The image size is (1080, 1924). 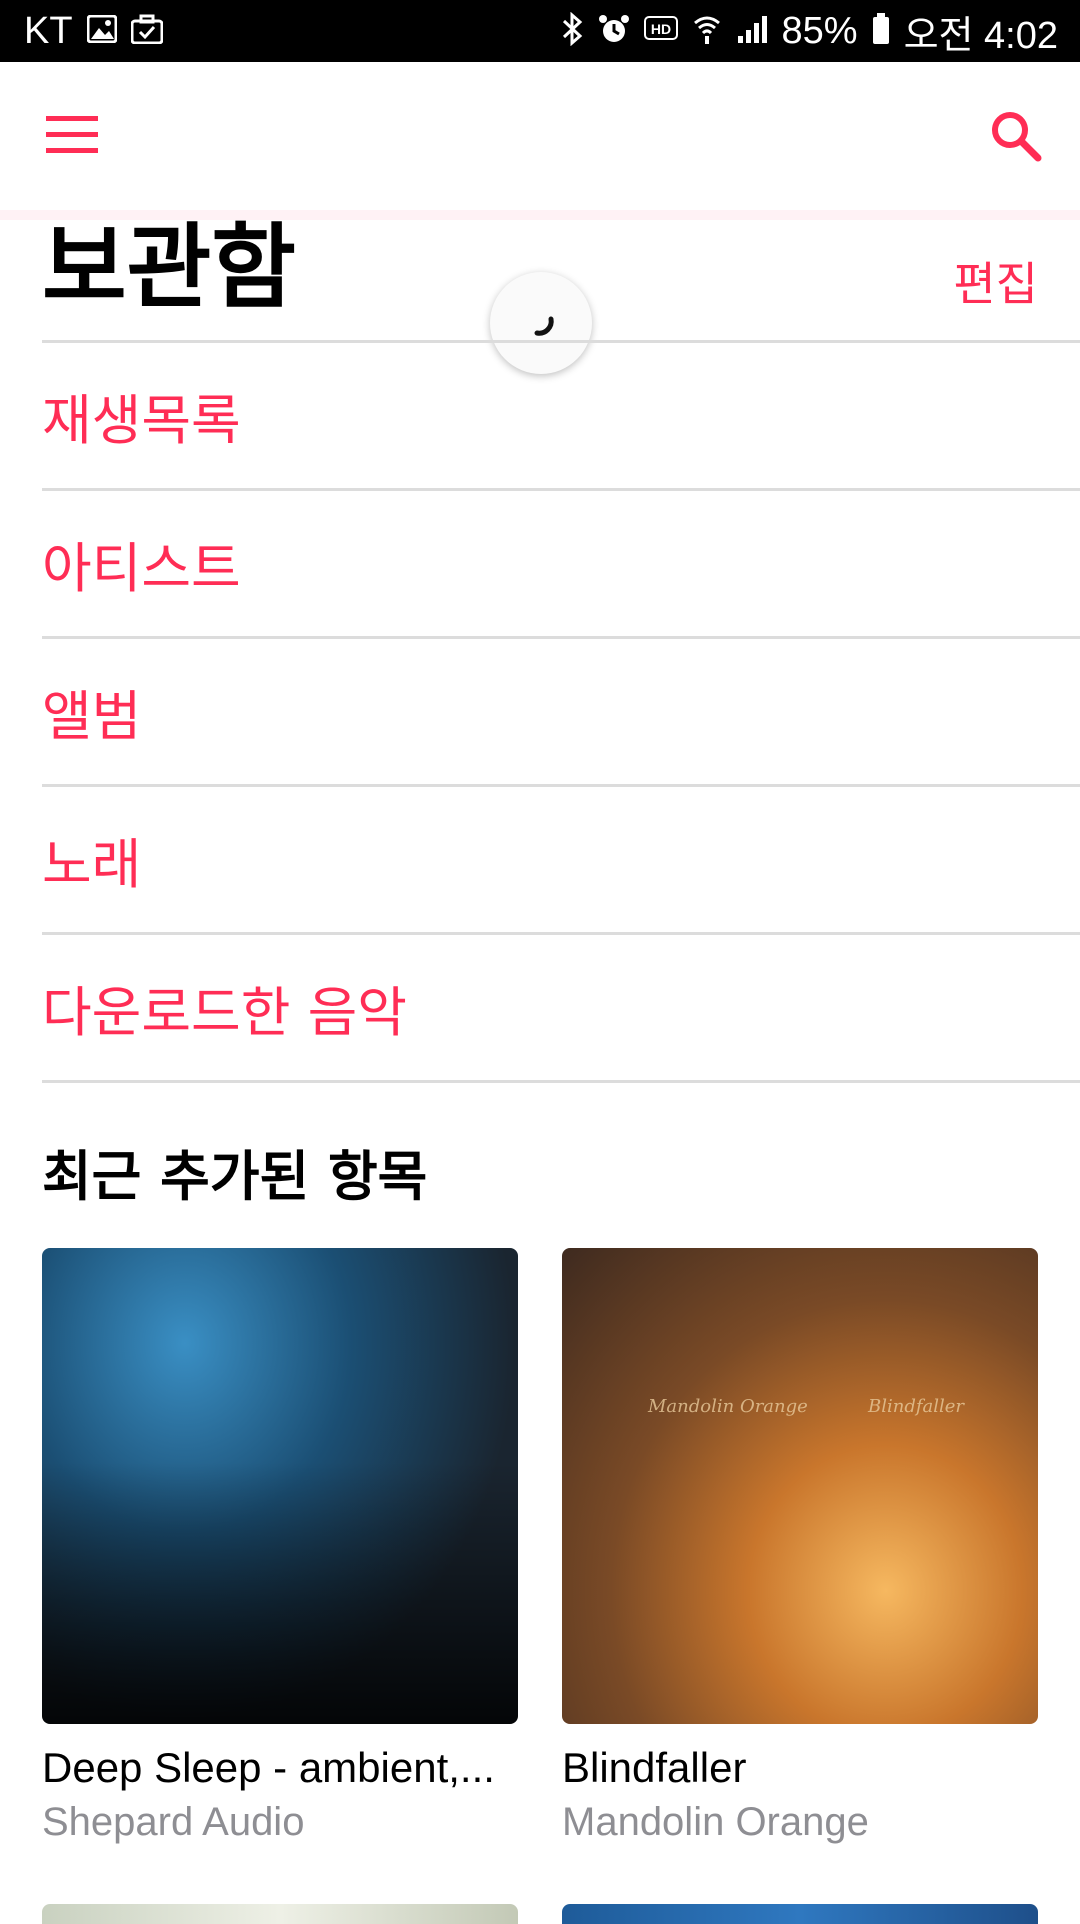 I want to click on library-item-songs: 노래, so click(x=561, y=858).